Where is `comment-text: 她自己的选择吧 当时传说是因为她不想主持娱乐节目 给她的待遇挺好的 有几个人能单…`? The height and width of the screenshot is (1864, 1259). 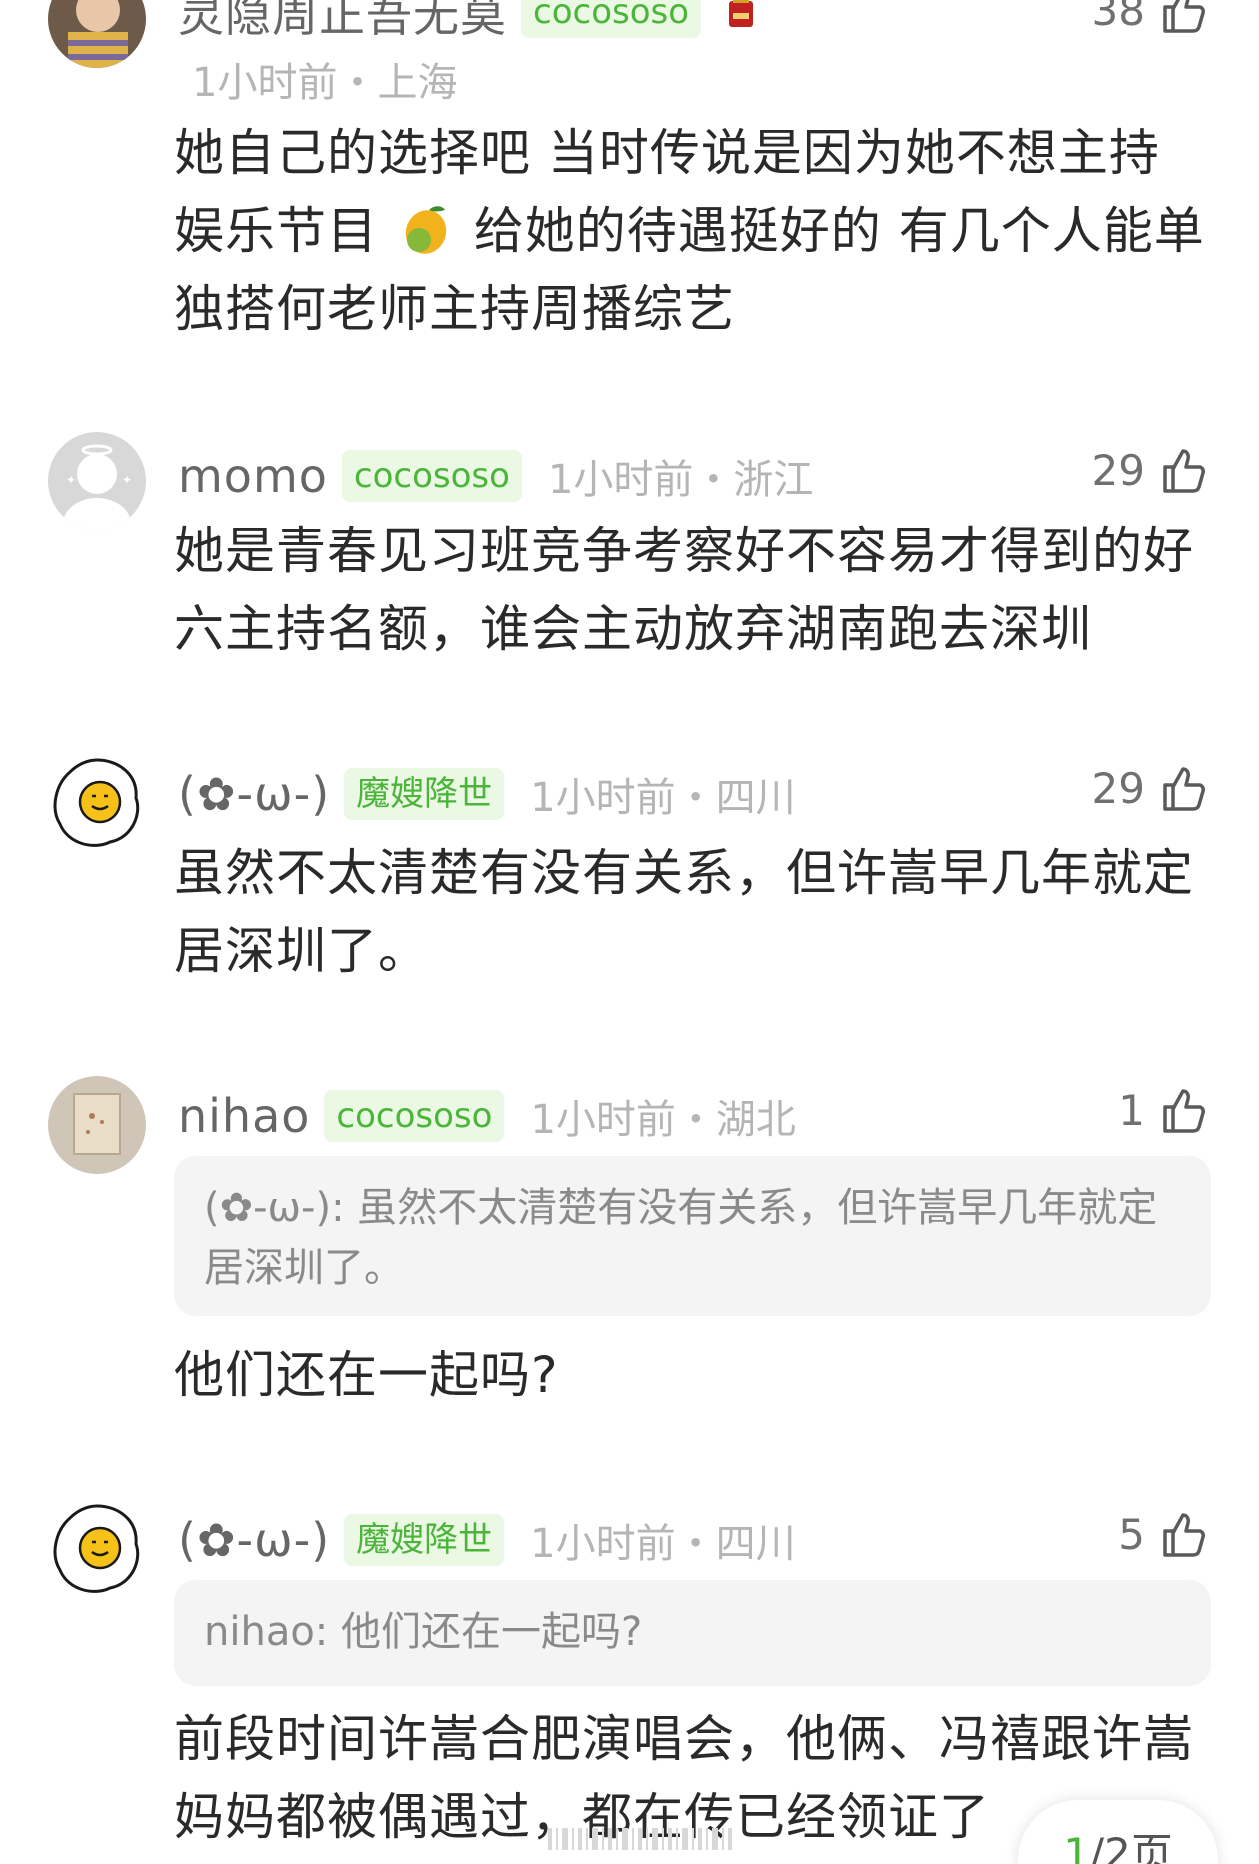 comment-text: 她自己的选择吧 当时传说是因为她不想主持娱乐节目 给她的待遇挺好的 有几个人能单… is located at coordinates (690, 231).